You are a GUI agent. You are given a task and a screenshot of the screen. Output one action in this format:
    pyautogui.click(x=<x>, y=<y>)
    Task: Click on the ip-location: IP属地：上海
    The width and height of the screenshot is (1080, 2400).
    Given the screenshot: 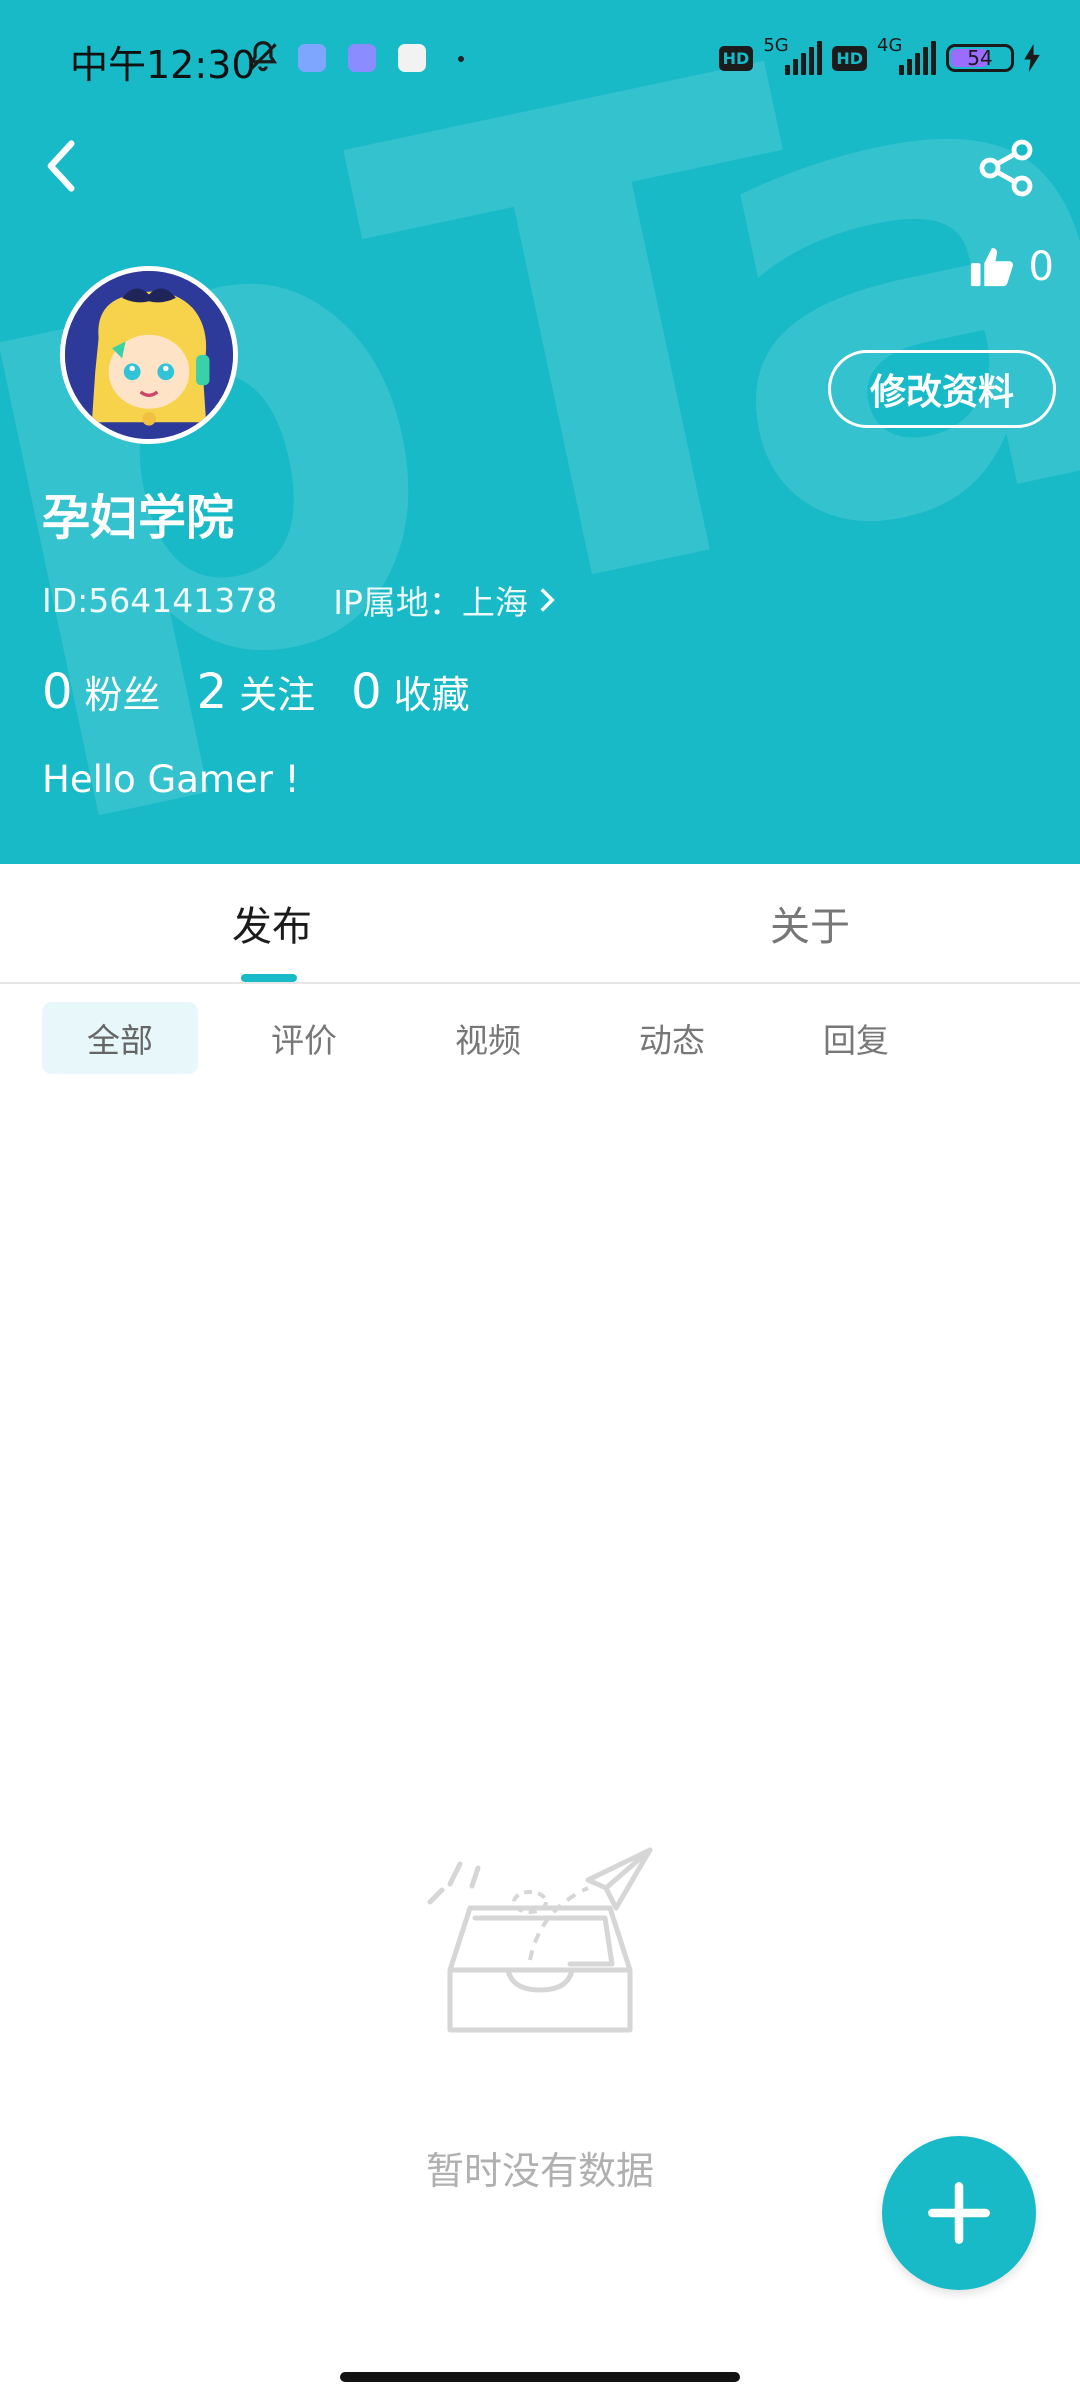 What is the action you would take?
    pyautogui.click(x=444, y=600)
    